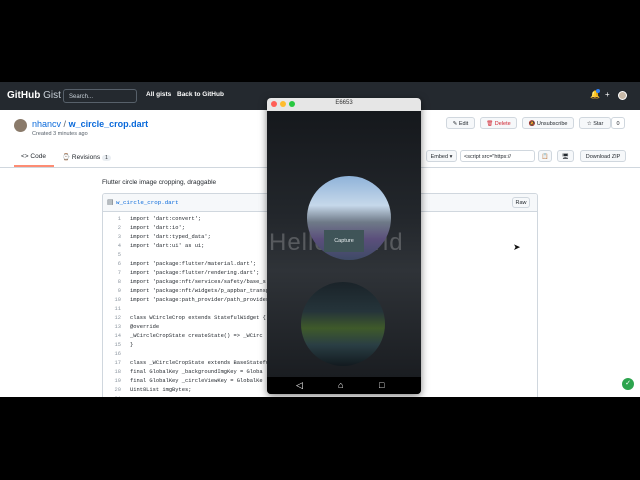 The height and width of the screenshot is (480, 640). I want to click on gist-description: Flutter circle image cropping, draggable, so click(159, 182).